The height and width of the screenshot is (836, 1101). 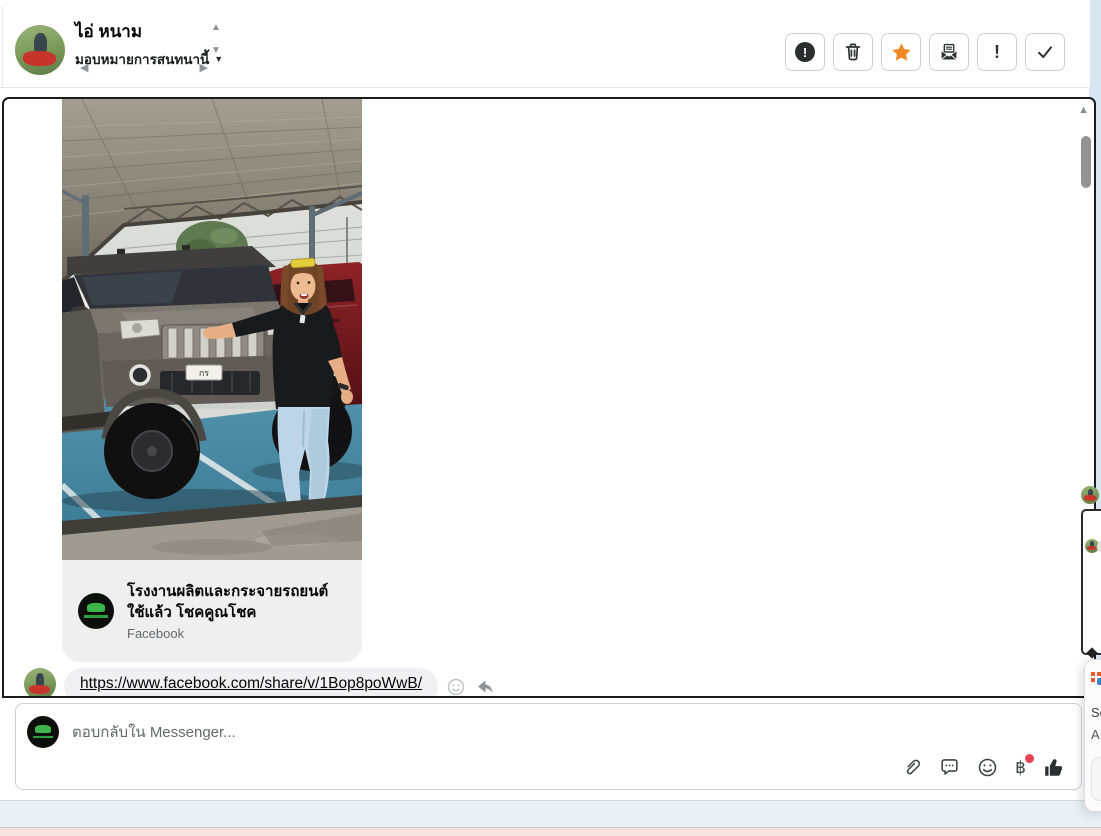 I want to click on reply-input, so click(x=432, y=732).